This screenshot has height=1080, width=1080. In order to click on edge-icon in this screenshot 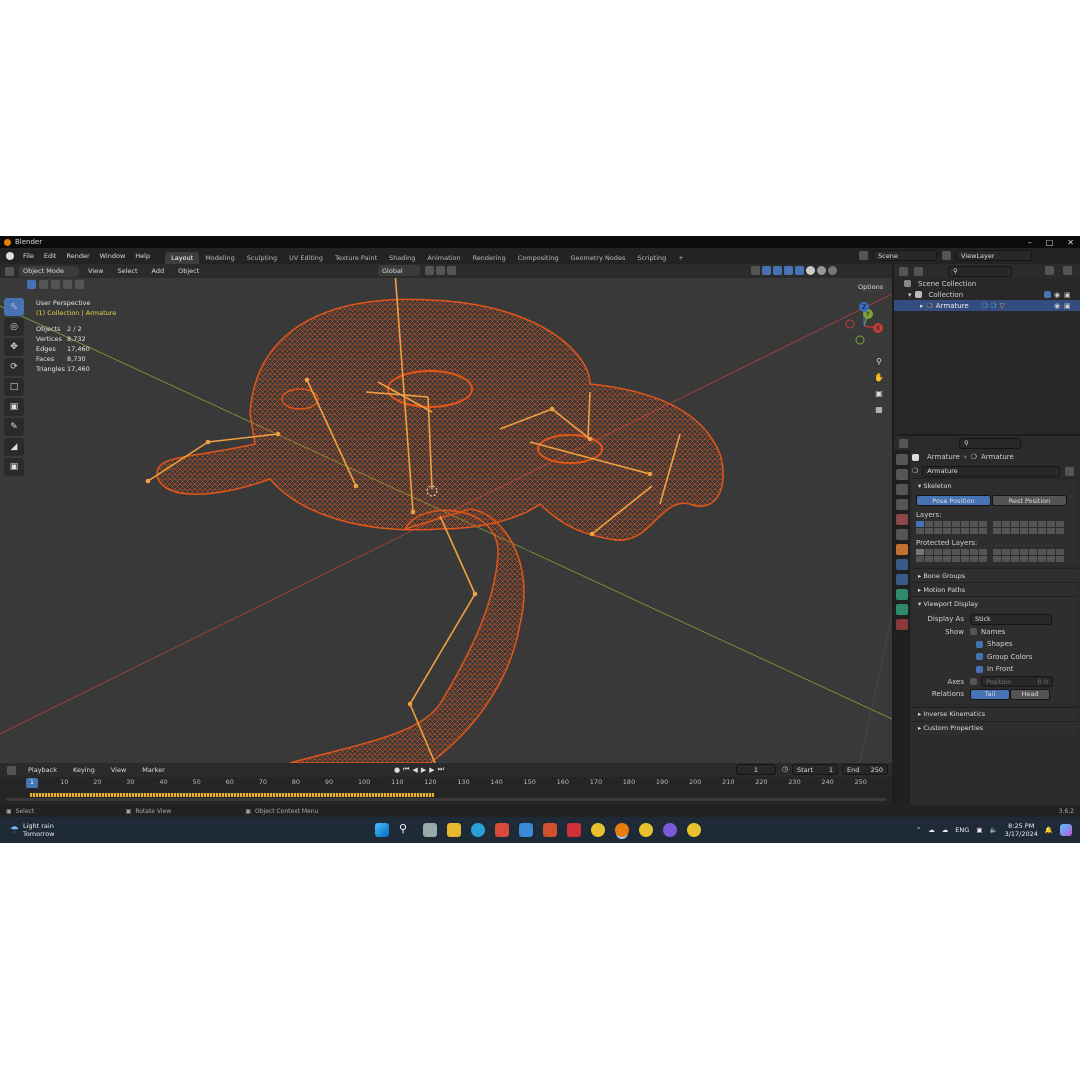, I will do `click(478, 830)`.